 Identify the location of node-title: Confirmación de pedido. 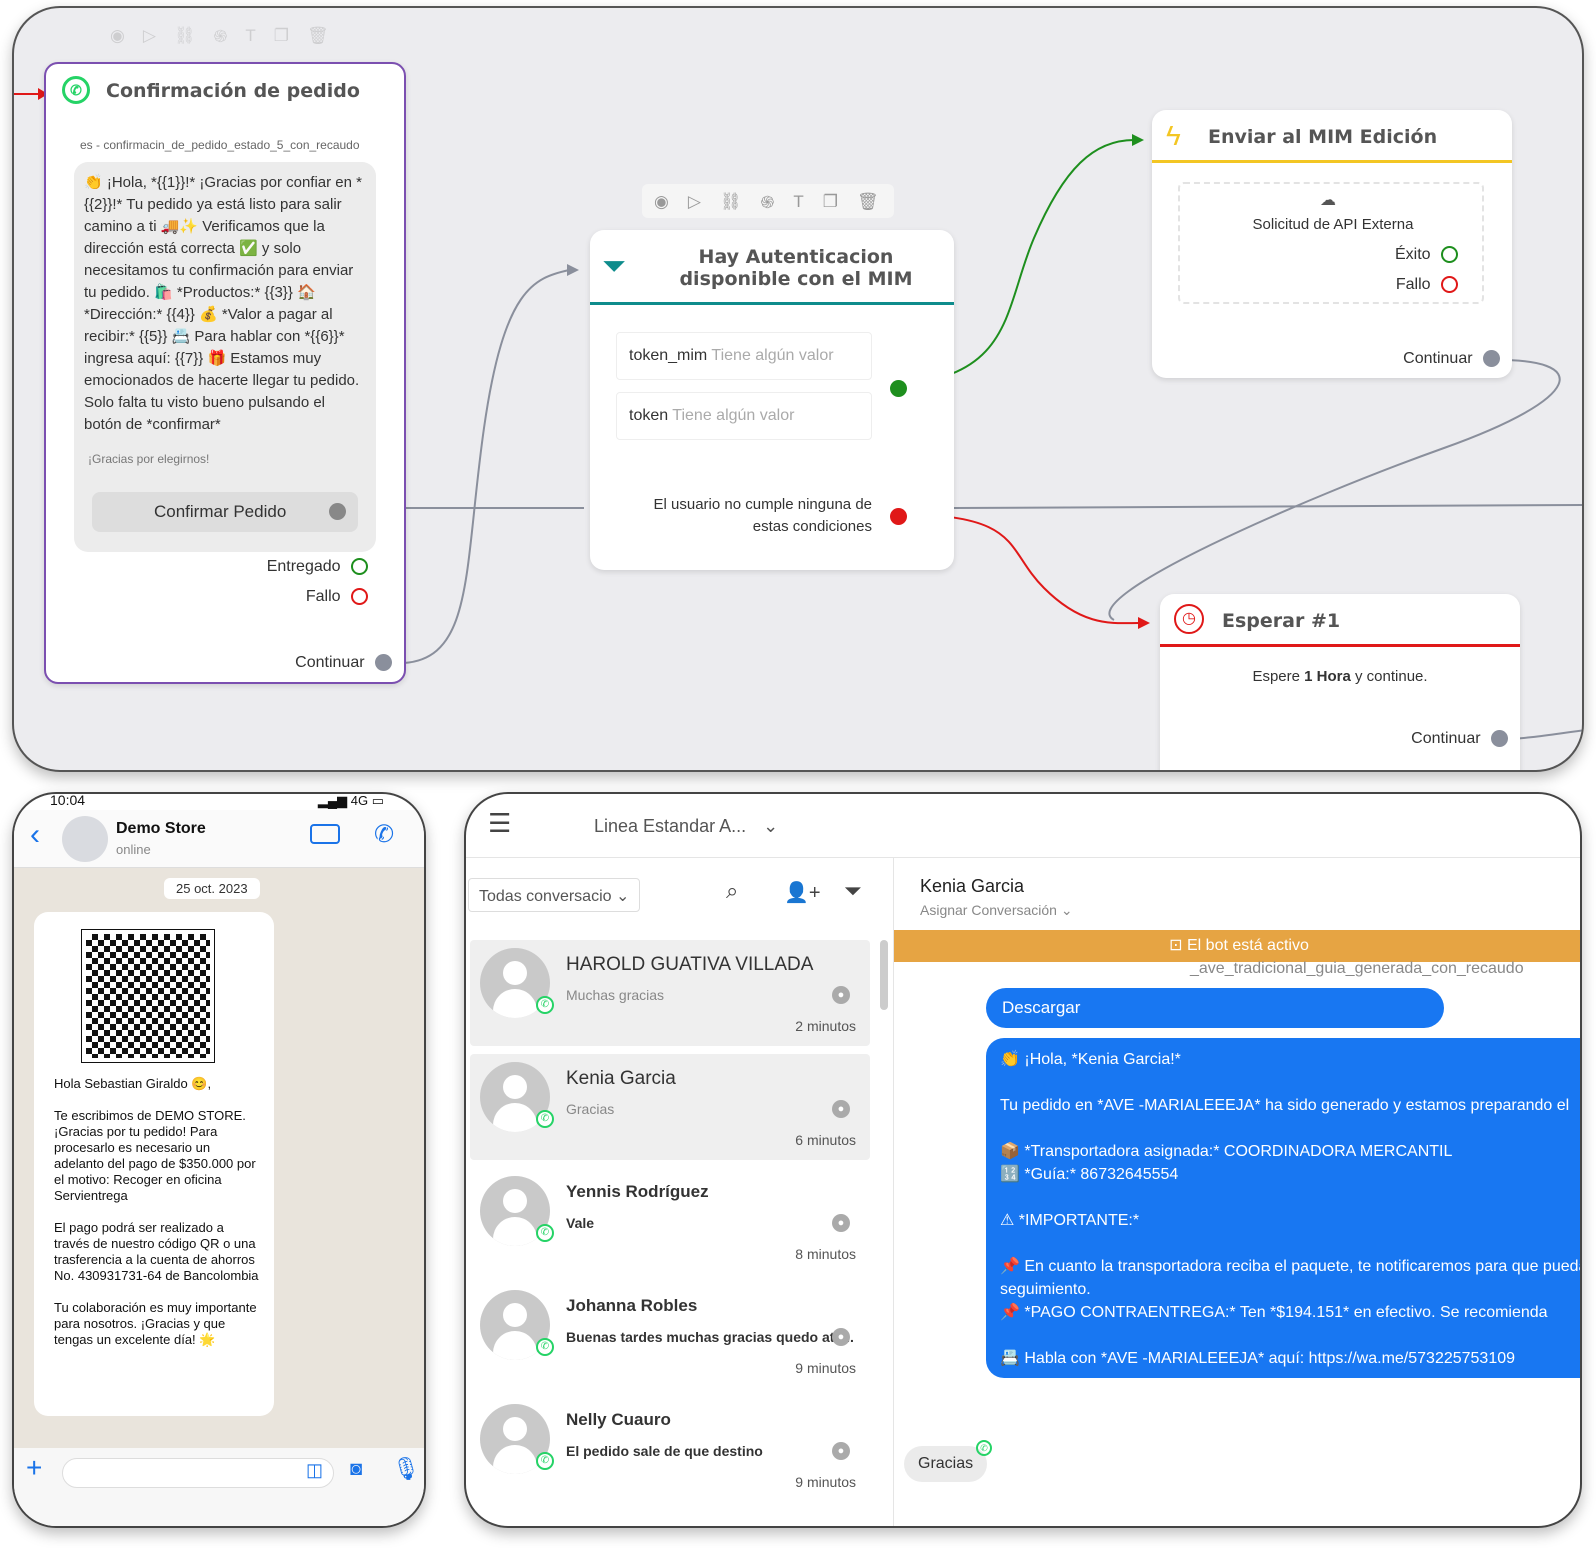
(233, 91).